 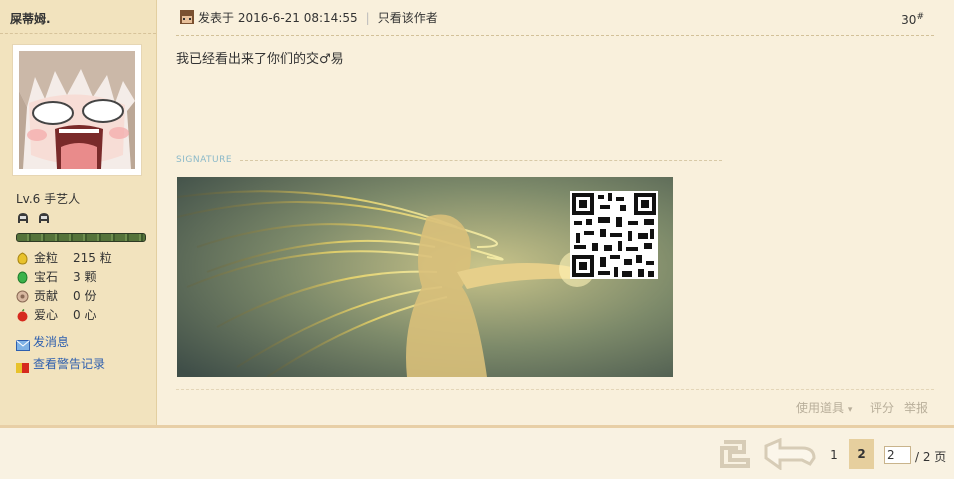 I want to click on user-stats: 金粒 215 粒 宝石 3 颗 贡献 0 份 爱心 0 心, so click(x=83, y=287).